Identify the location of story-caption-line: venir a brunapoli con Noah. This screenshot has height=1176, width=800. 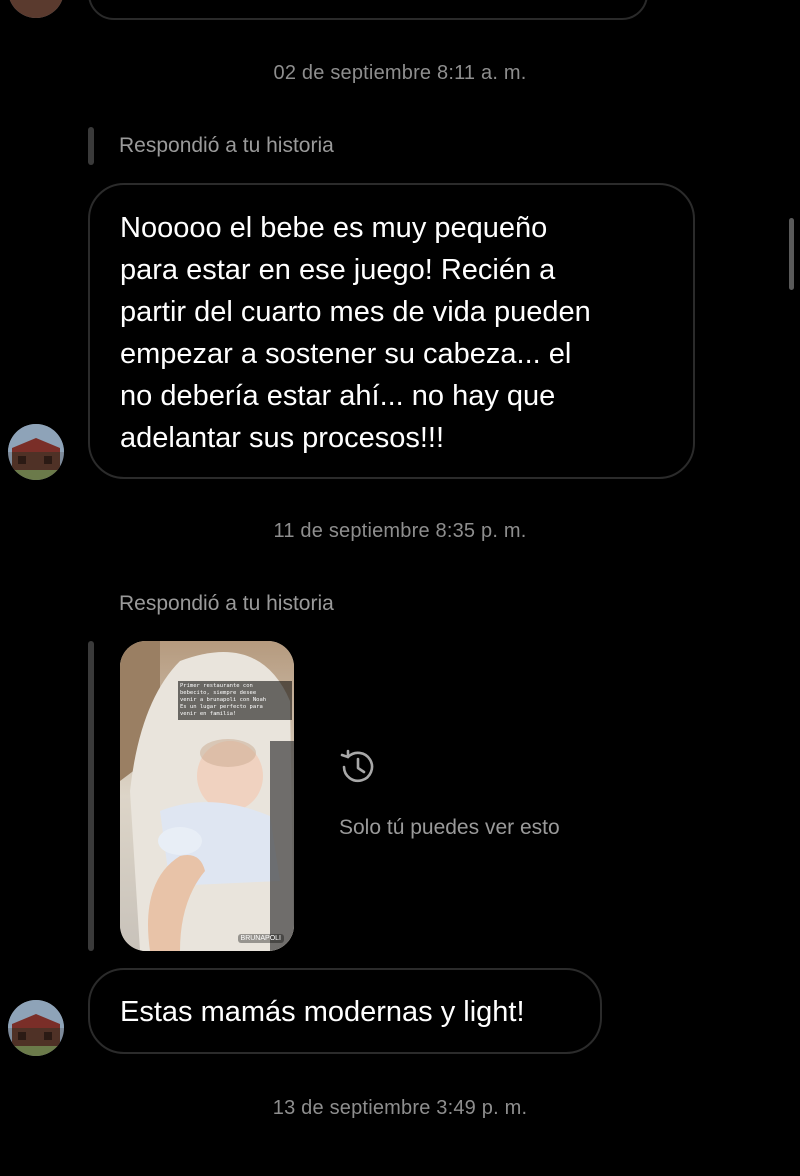
(223, 700).